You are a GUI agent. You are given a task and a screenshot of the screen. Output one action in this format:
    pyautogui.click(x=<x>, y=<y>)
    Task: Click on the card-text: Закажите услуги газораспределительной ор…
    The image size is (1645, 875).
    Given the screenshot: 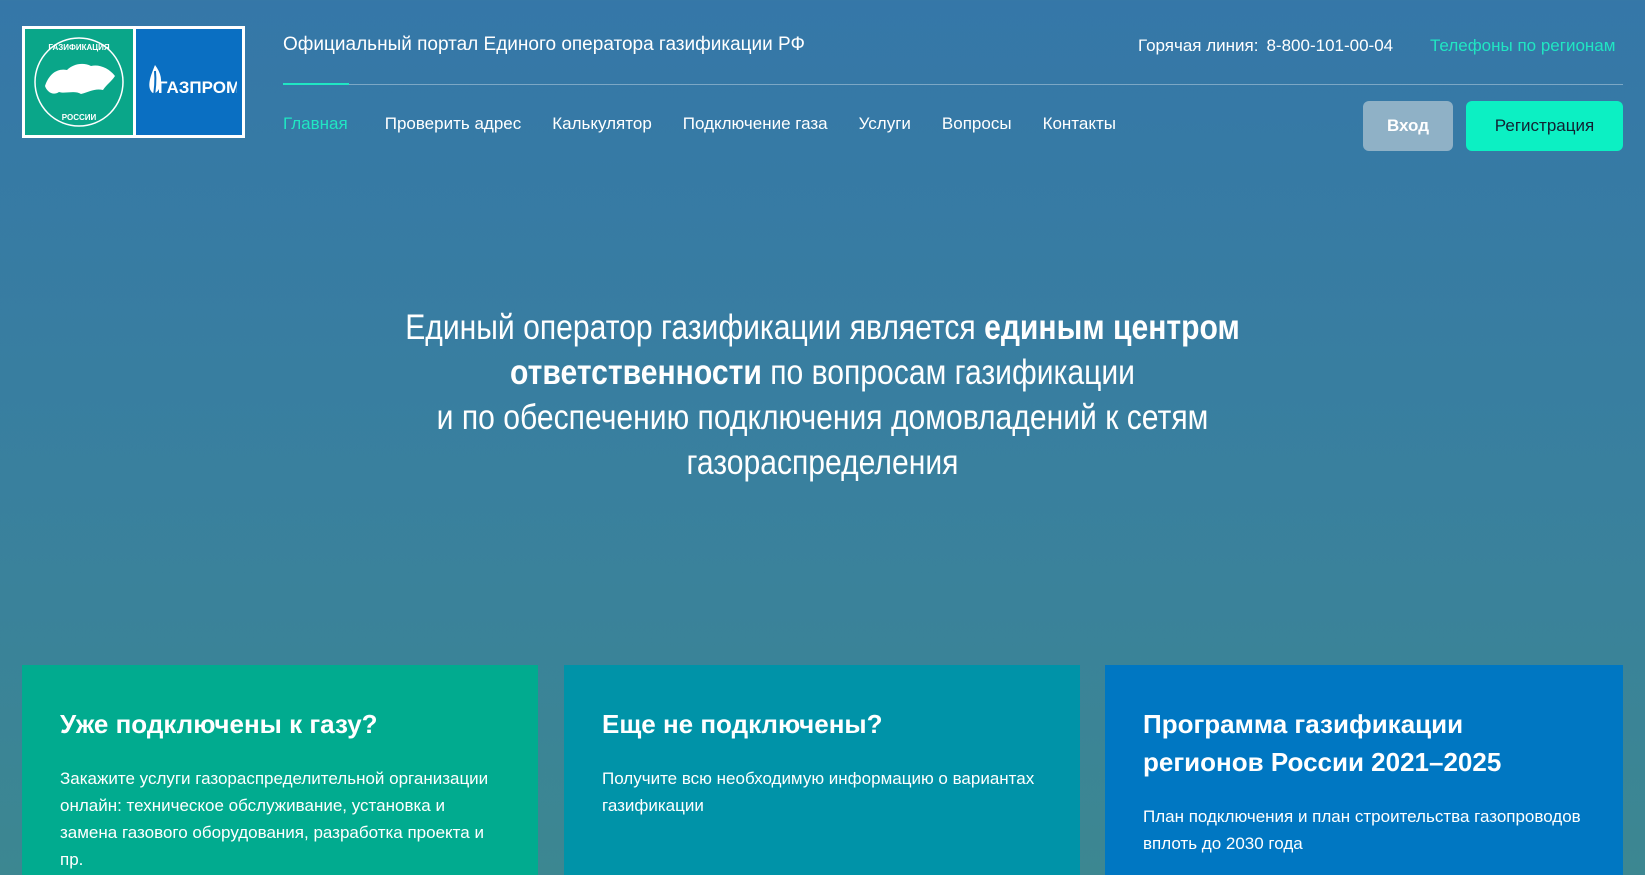 What is the action you would take?
    pyautogui.click(x=274, y=819)
    